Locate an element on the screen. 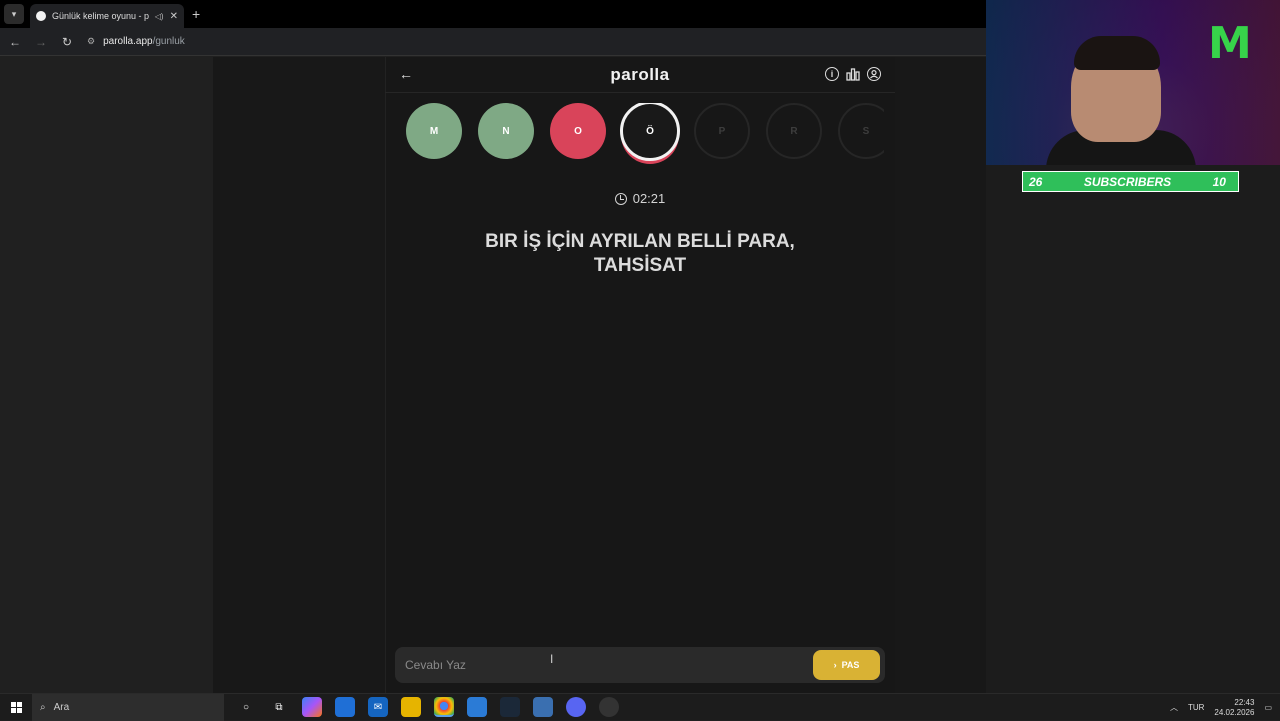  letter-circle-pending: S is located at coordinates (861, 131).